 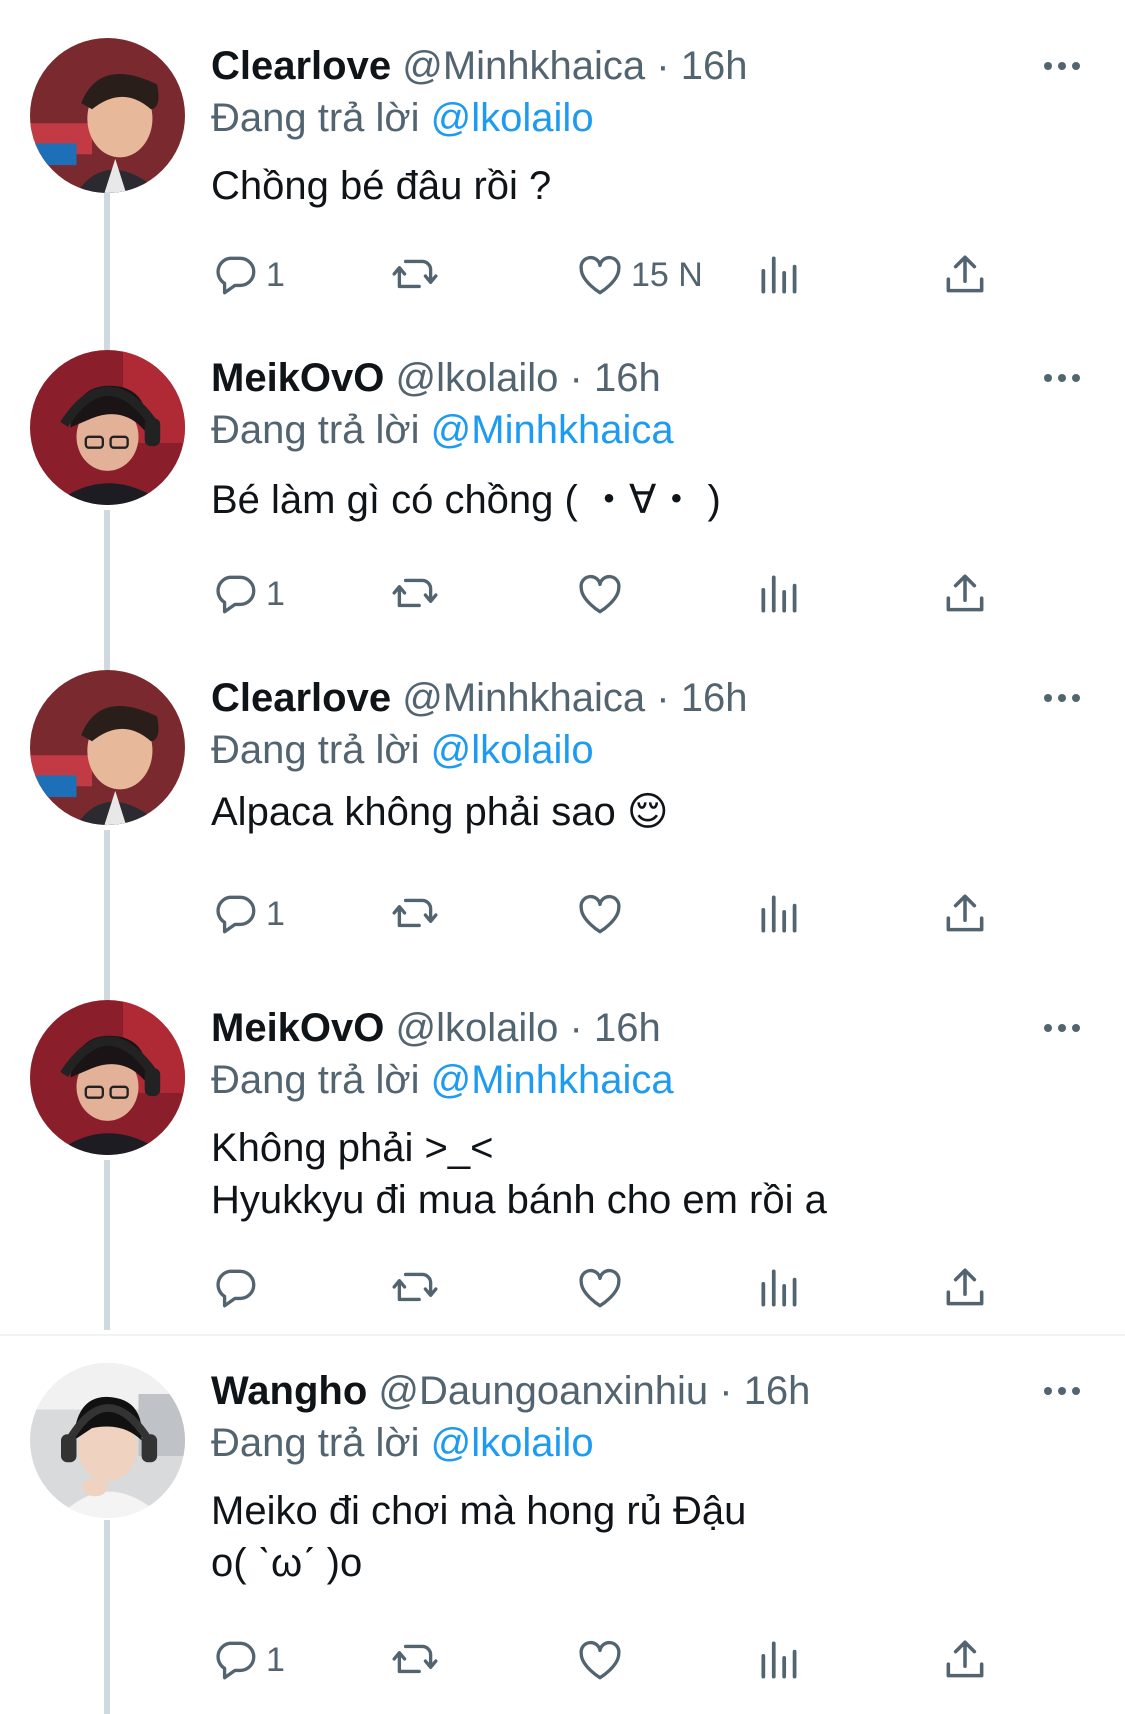 I want to click on tweet-text-line: o( ˋωˊ )o, so click(x=287, y=1563).